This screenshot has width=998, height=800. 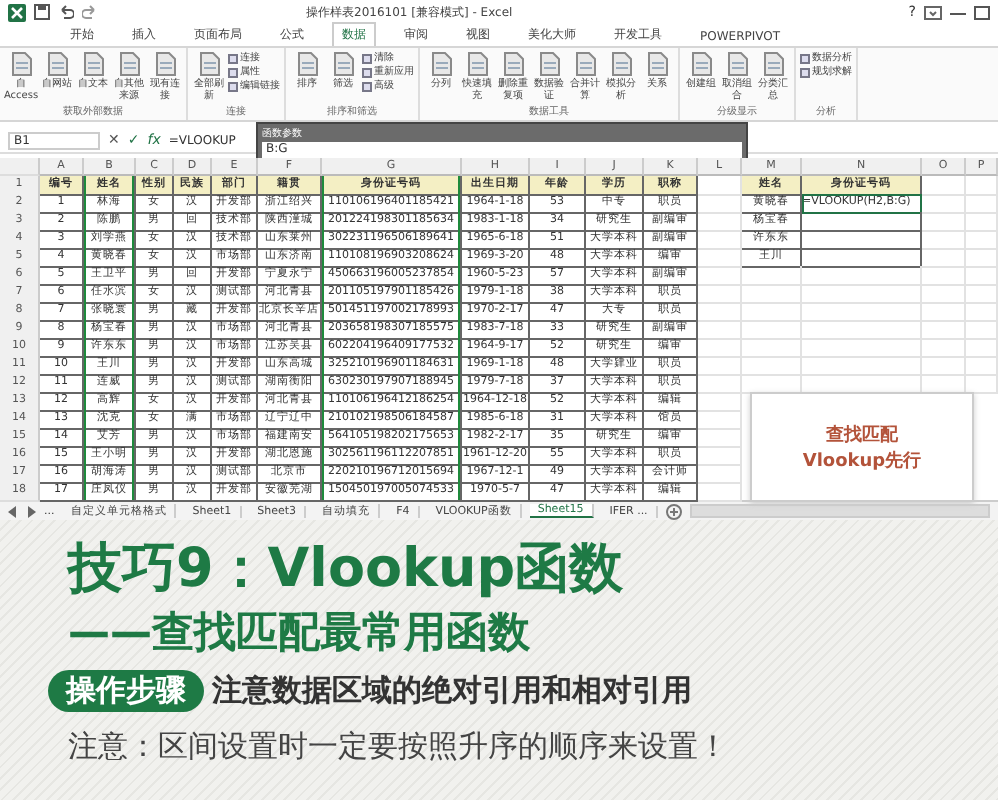 I want to click on banner-subtitle: ——查找匹配最常用函数, so click(x=300, y=633).